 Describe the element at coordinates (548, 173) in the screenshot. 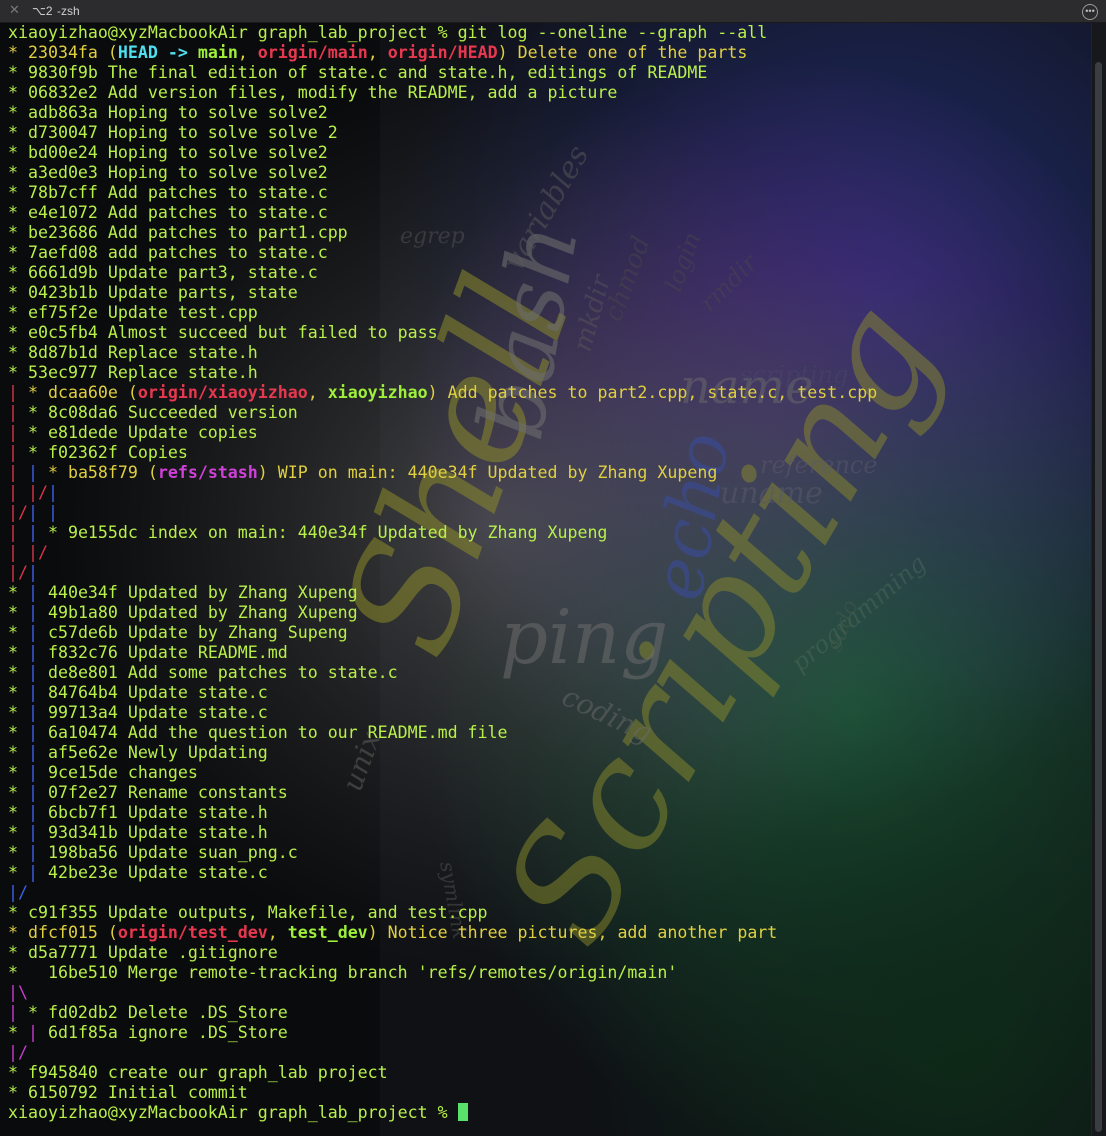

I see `log-line: * a3ed0e3 Hoping to solve solve2` at that location.